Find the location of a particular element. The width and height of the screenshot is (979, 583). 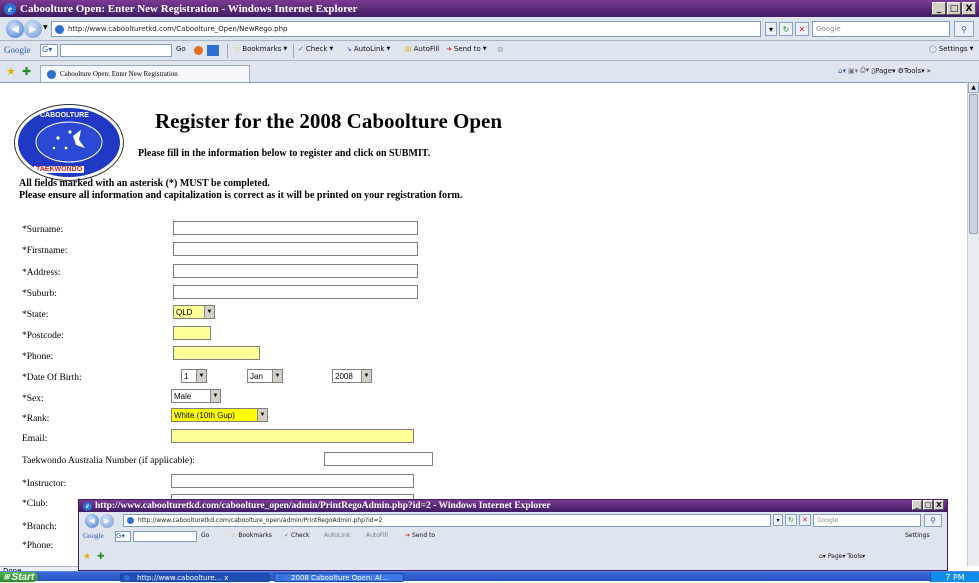

settings-icon: ◯ is located at coordinates (933, 49).